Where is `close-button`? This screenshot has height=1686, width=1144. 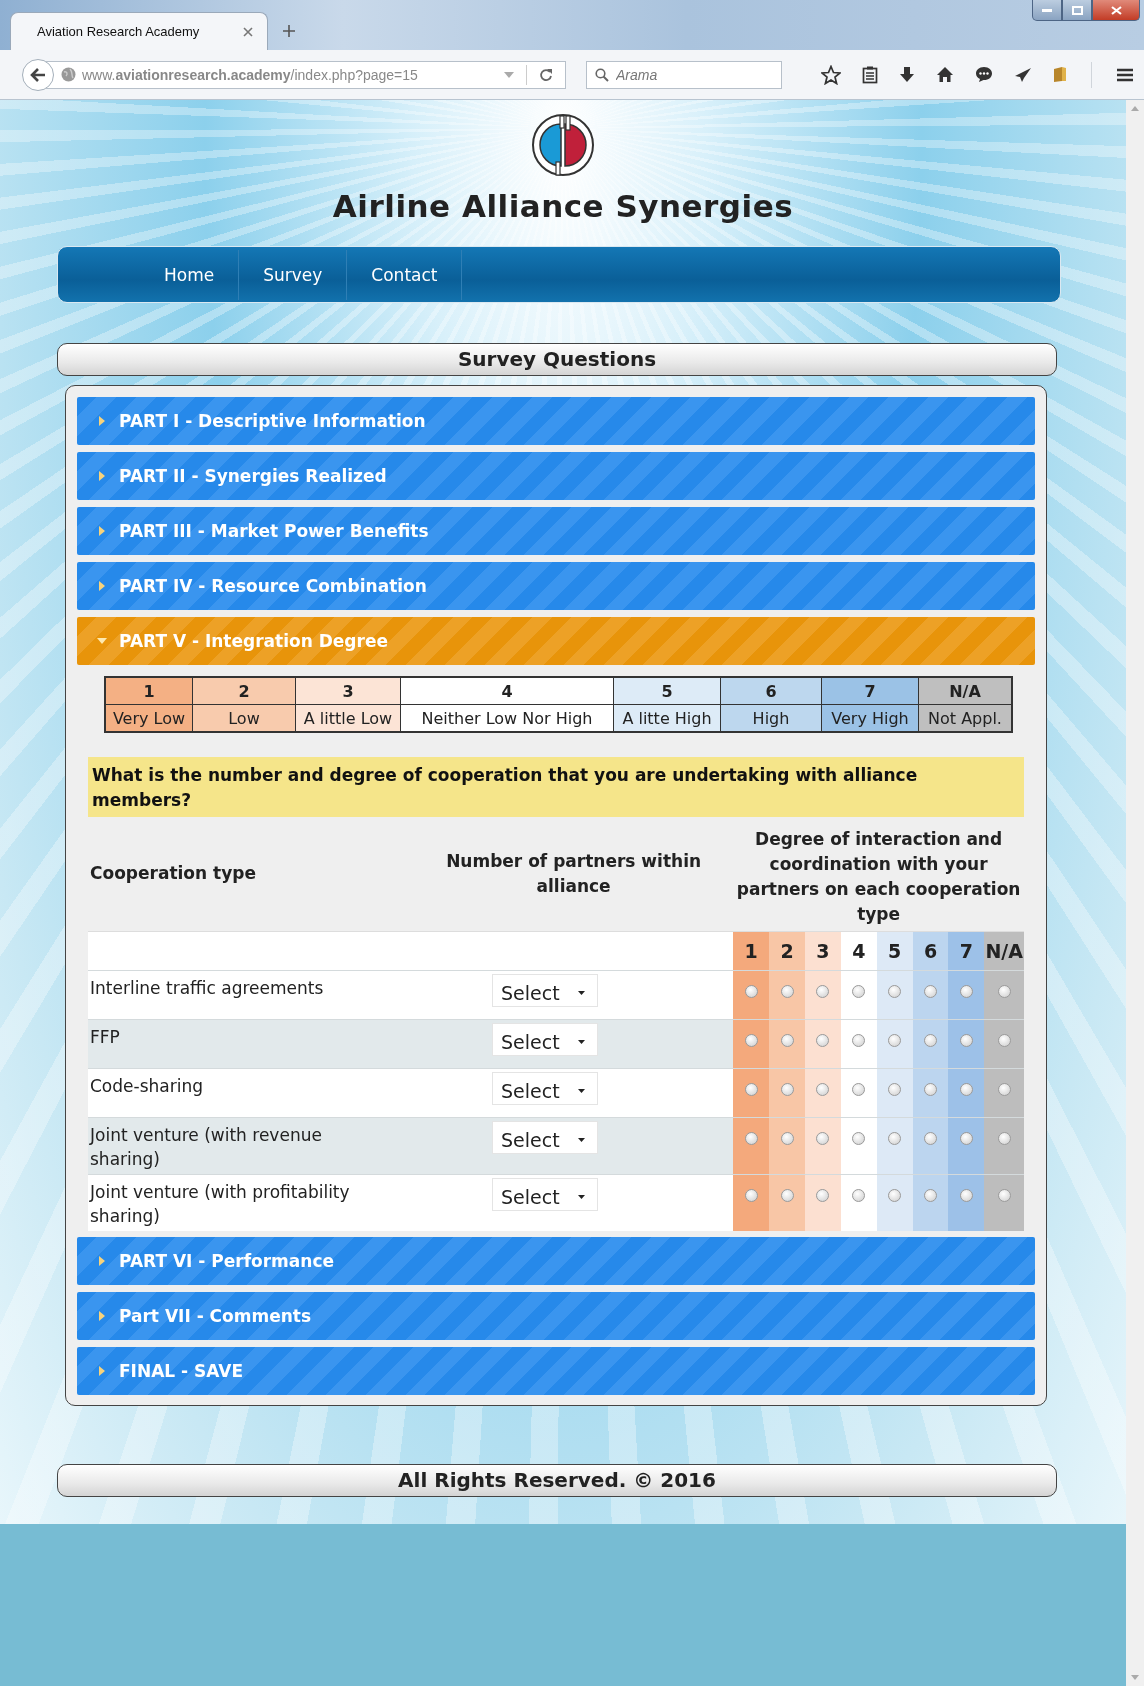 close-button is located at coordinates (1116, 10).